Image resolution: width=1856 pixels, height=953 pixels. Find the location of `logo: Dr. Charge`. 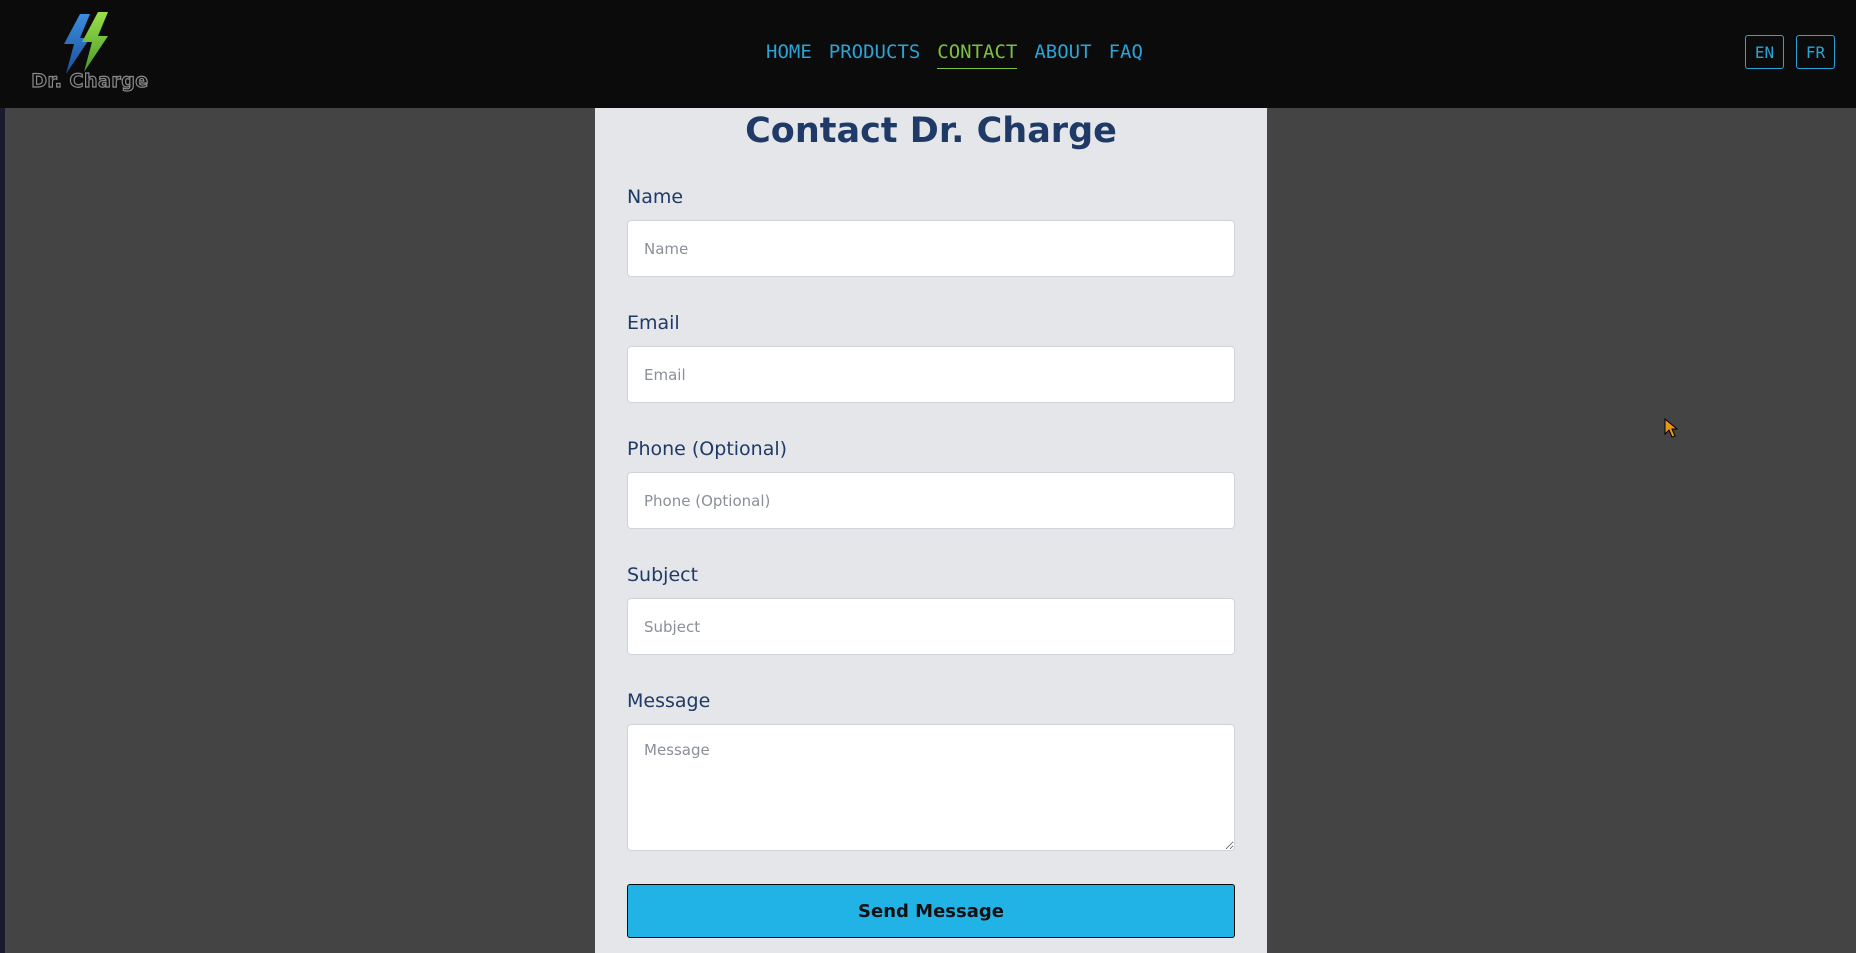

logo: Dr. Charge is located at coordinates (90, 52).